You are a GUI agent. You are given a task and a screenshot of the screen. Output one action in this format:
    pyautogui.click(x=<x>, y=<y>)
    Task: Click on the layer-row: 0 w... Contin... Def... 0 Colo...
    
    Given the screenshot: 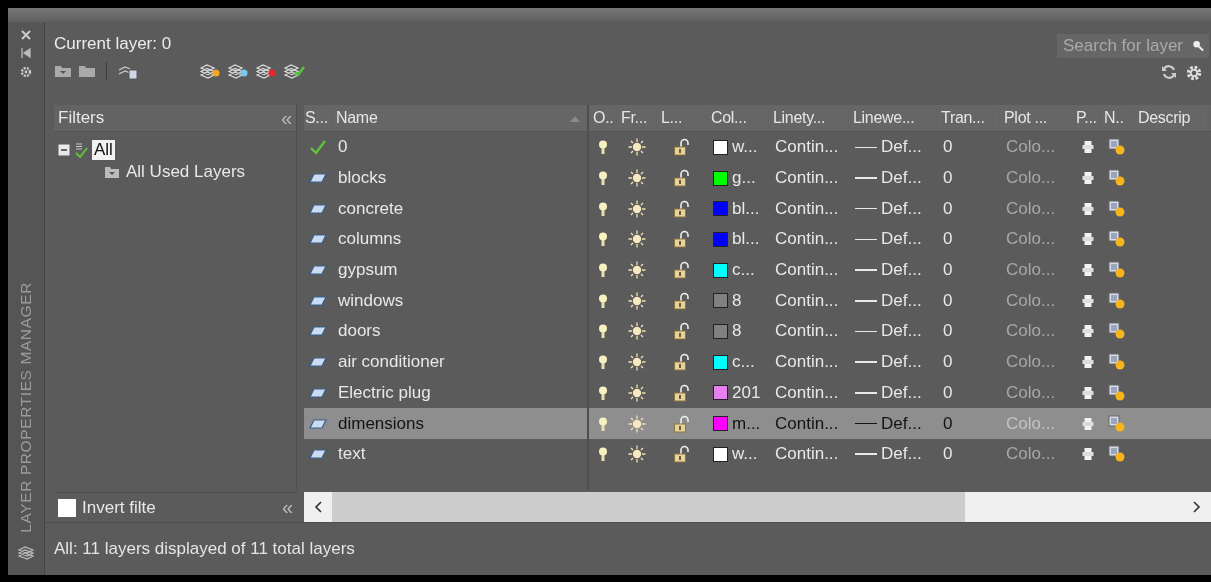 What is the action you would take?
    pyautogui.click(x=757, y=147)
    